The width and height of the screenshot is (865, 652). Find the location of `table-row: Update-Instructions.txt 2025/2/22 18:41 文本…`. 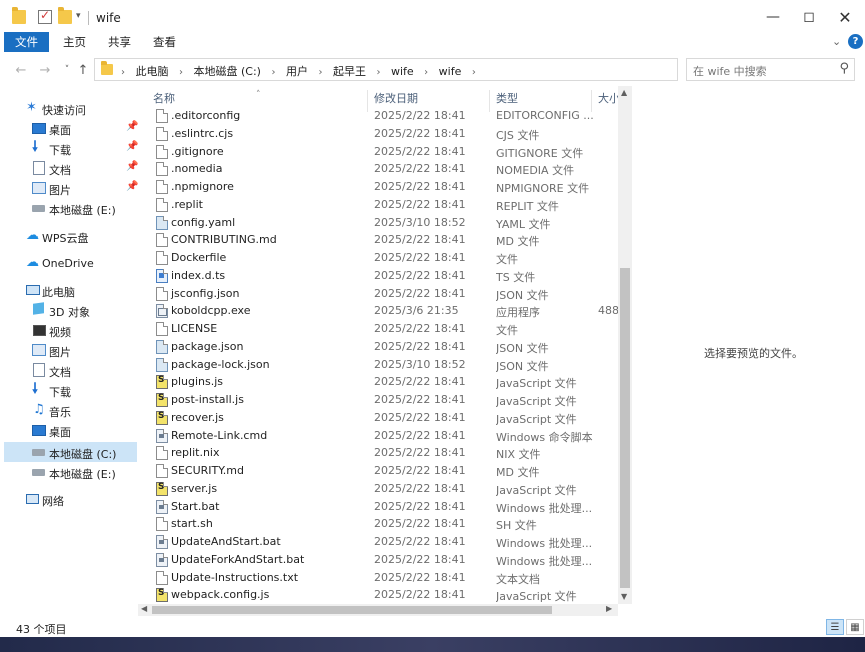

table-row: Update-Instructions.txt 2025/2/22 18:41 文本… is located at coordinates (382, 578).